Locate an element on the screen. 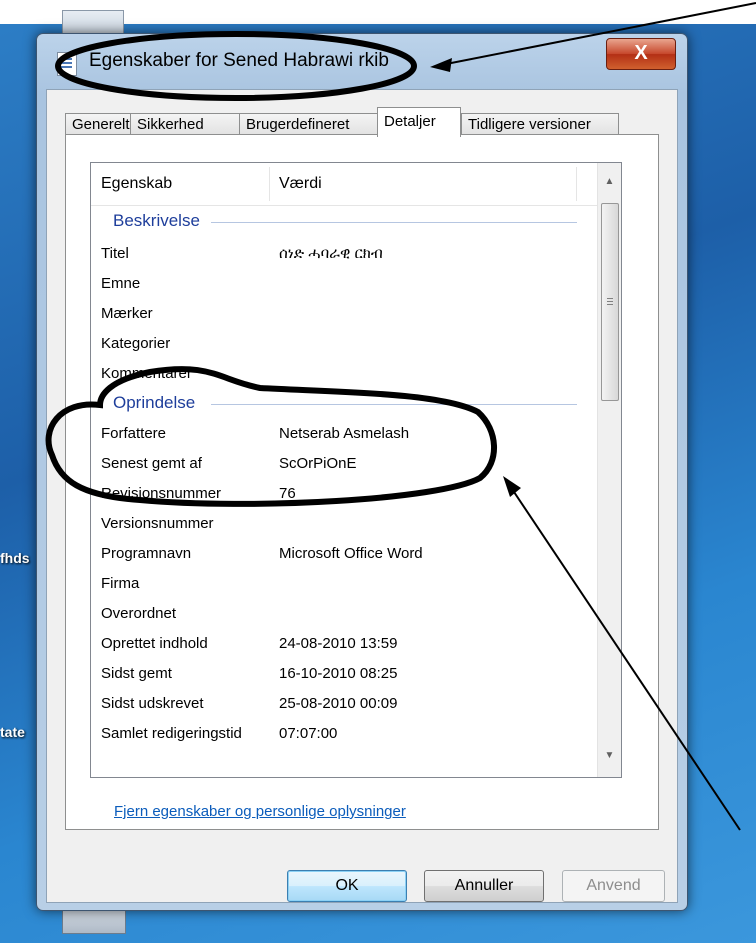  property-value: 16-10-2010 08:25 is located at coordinates (338, 673).